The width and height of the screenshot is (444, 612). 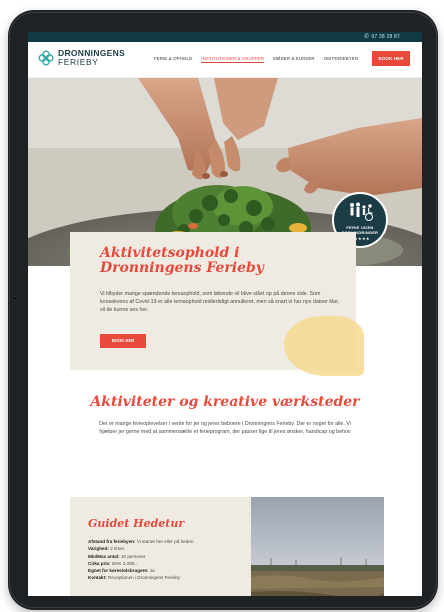 I want to click on tour-detail-label: Cirka pris:, so click(x=99, y=563).